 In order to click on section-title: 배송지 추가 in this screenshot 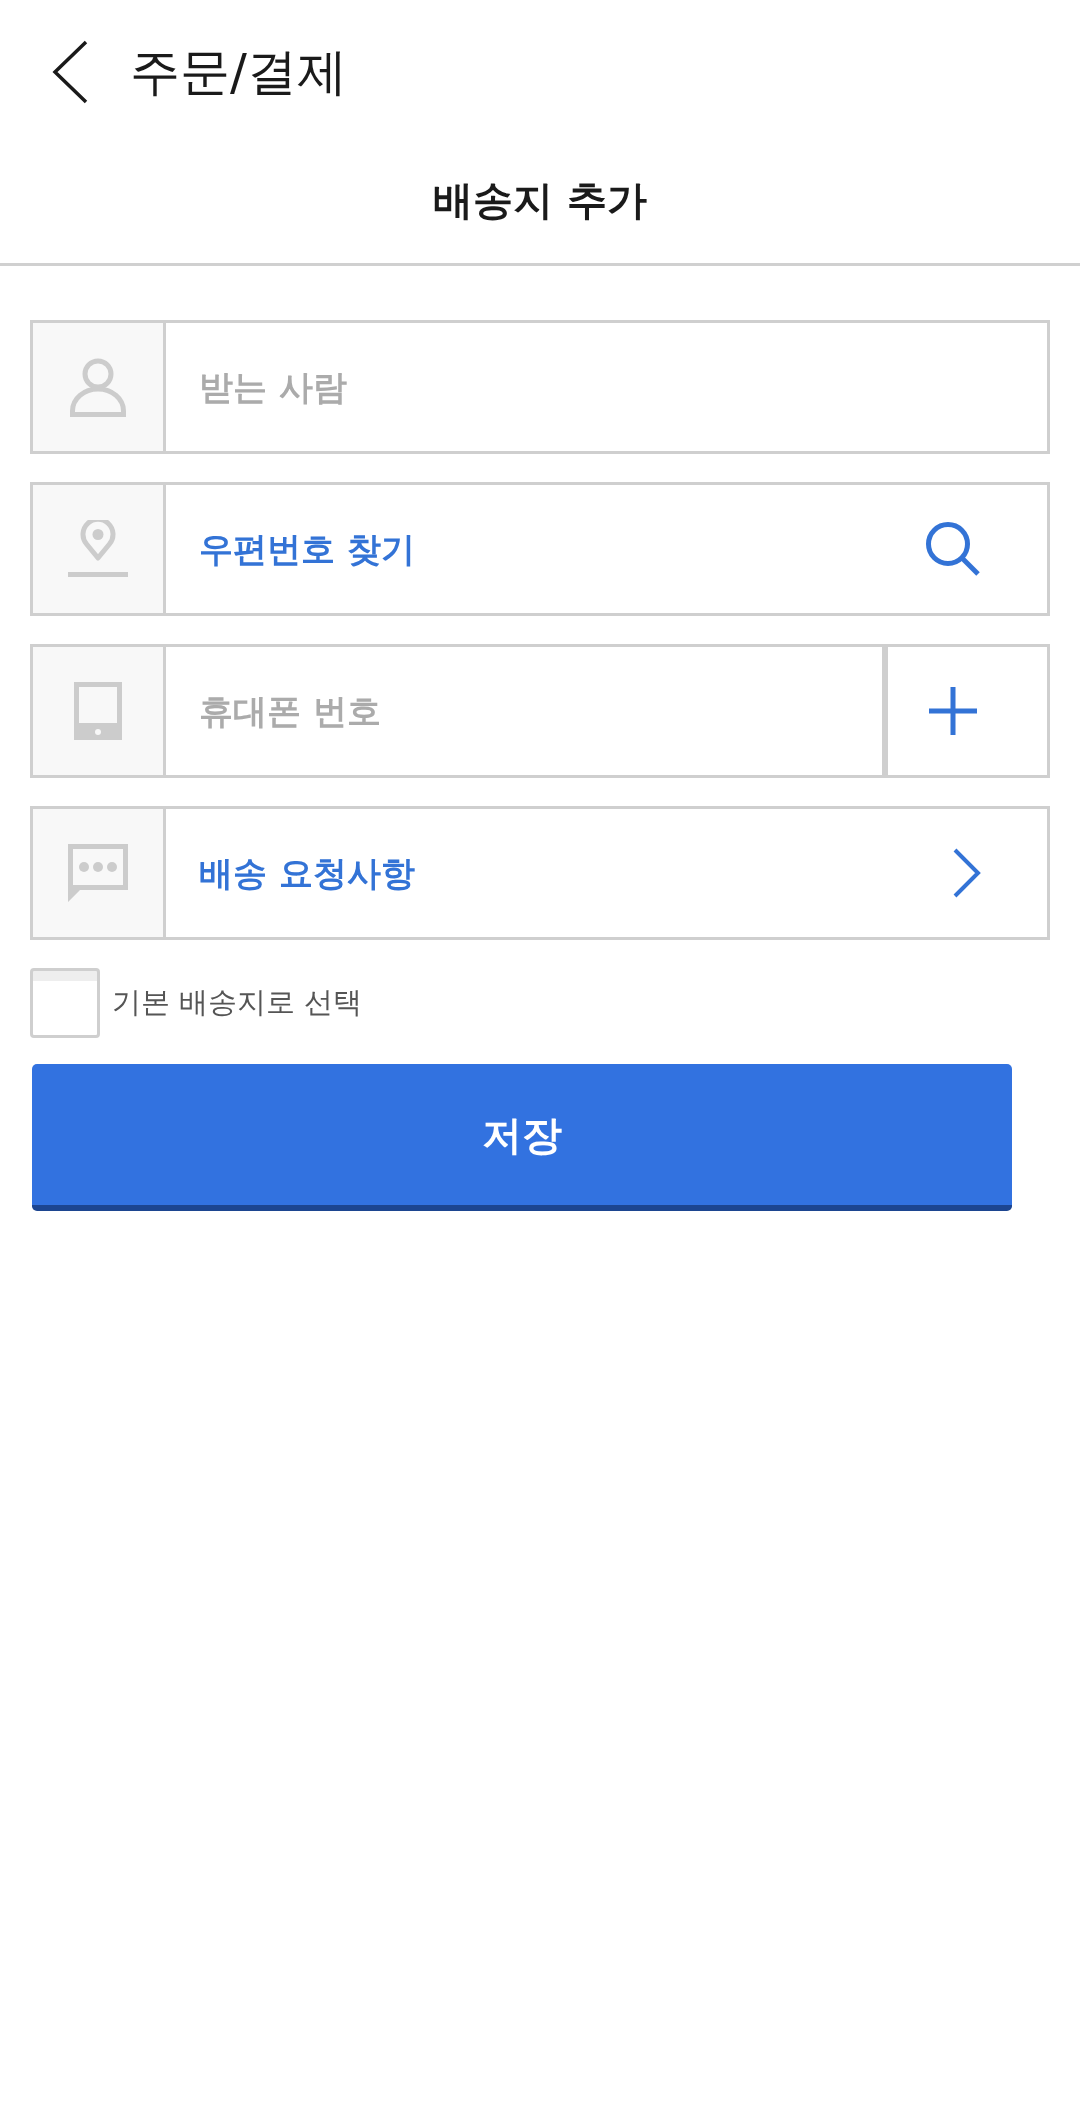, I will do `click(540, 199)`.